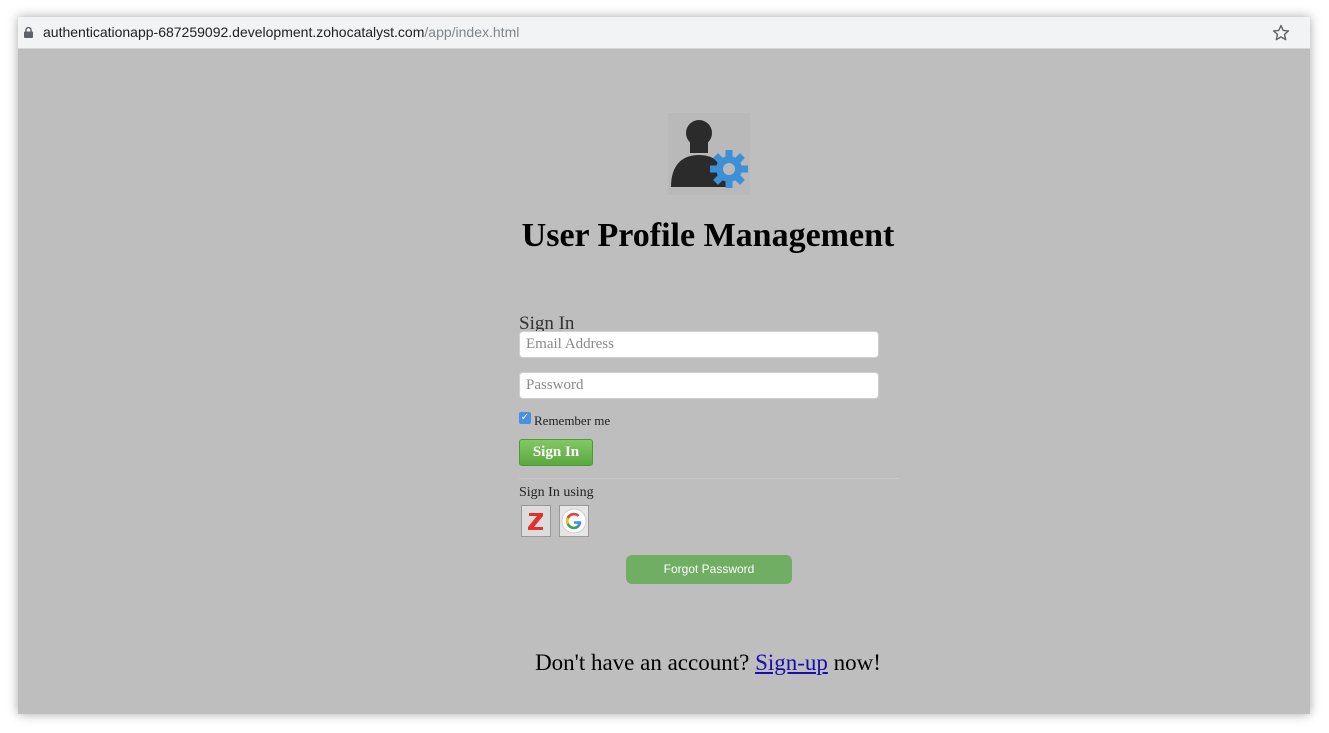 The image size is (1329, 733). I want to click on zoho-signin-button, so click(536, 521).